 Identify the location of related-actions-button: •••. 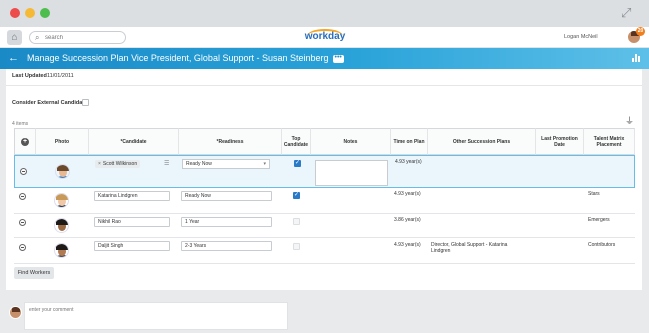
(338, 58).